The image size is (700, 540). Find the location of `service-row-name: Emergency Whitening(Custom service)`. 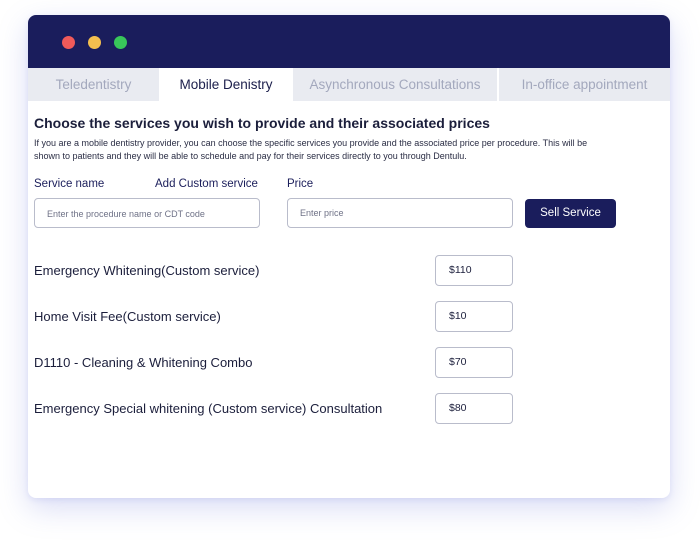

service-row-name: Emergency Whitening(Custom service) is located at coordinates (147, 270).